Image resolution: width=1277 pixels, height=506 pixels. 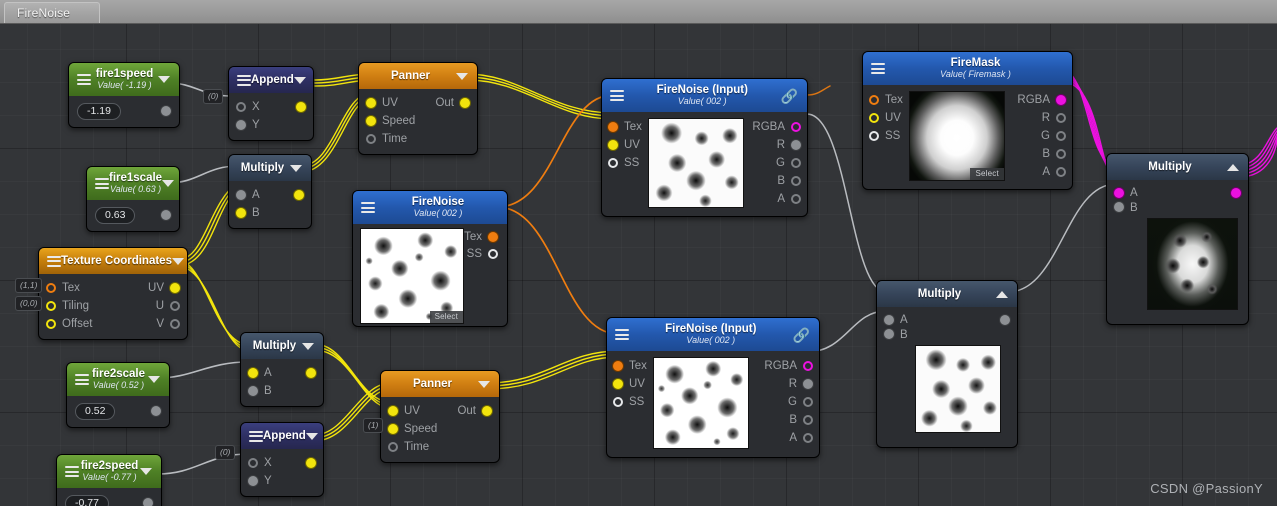 What do you see at coordinates (175, 306) in the screenshot?
I see `output-pin-u` at bounding box center [175, 306].